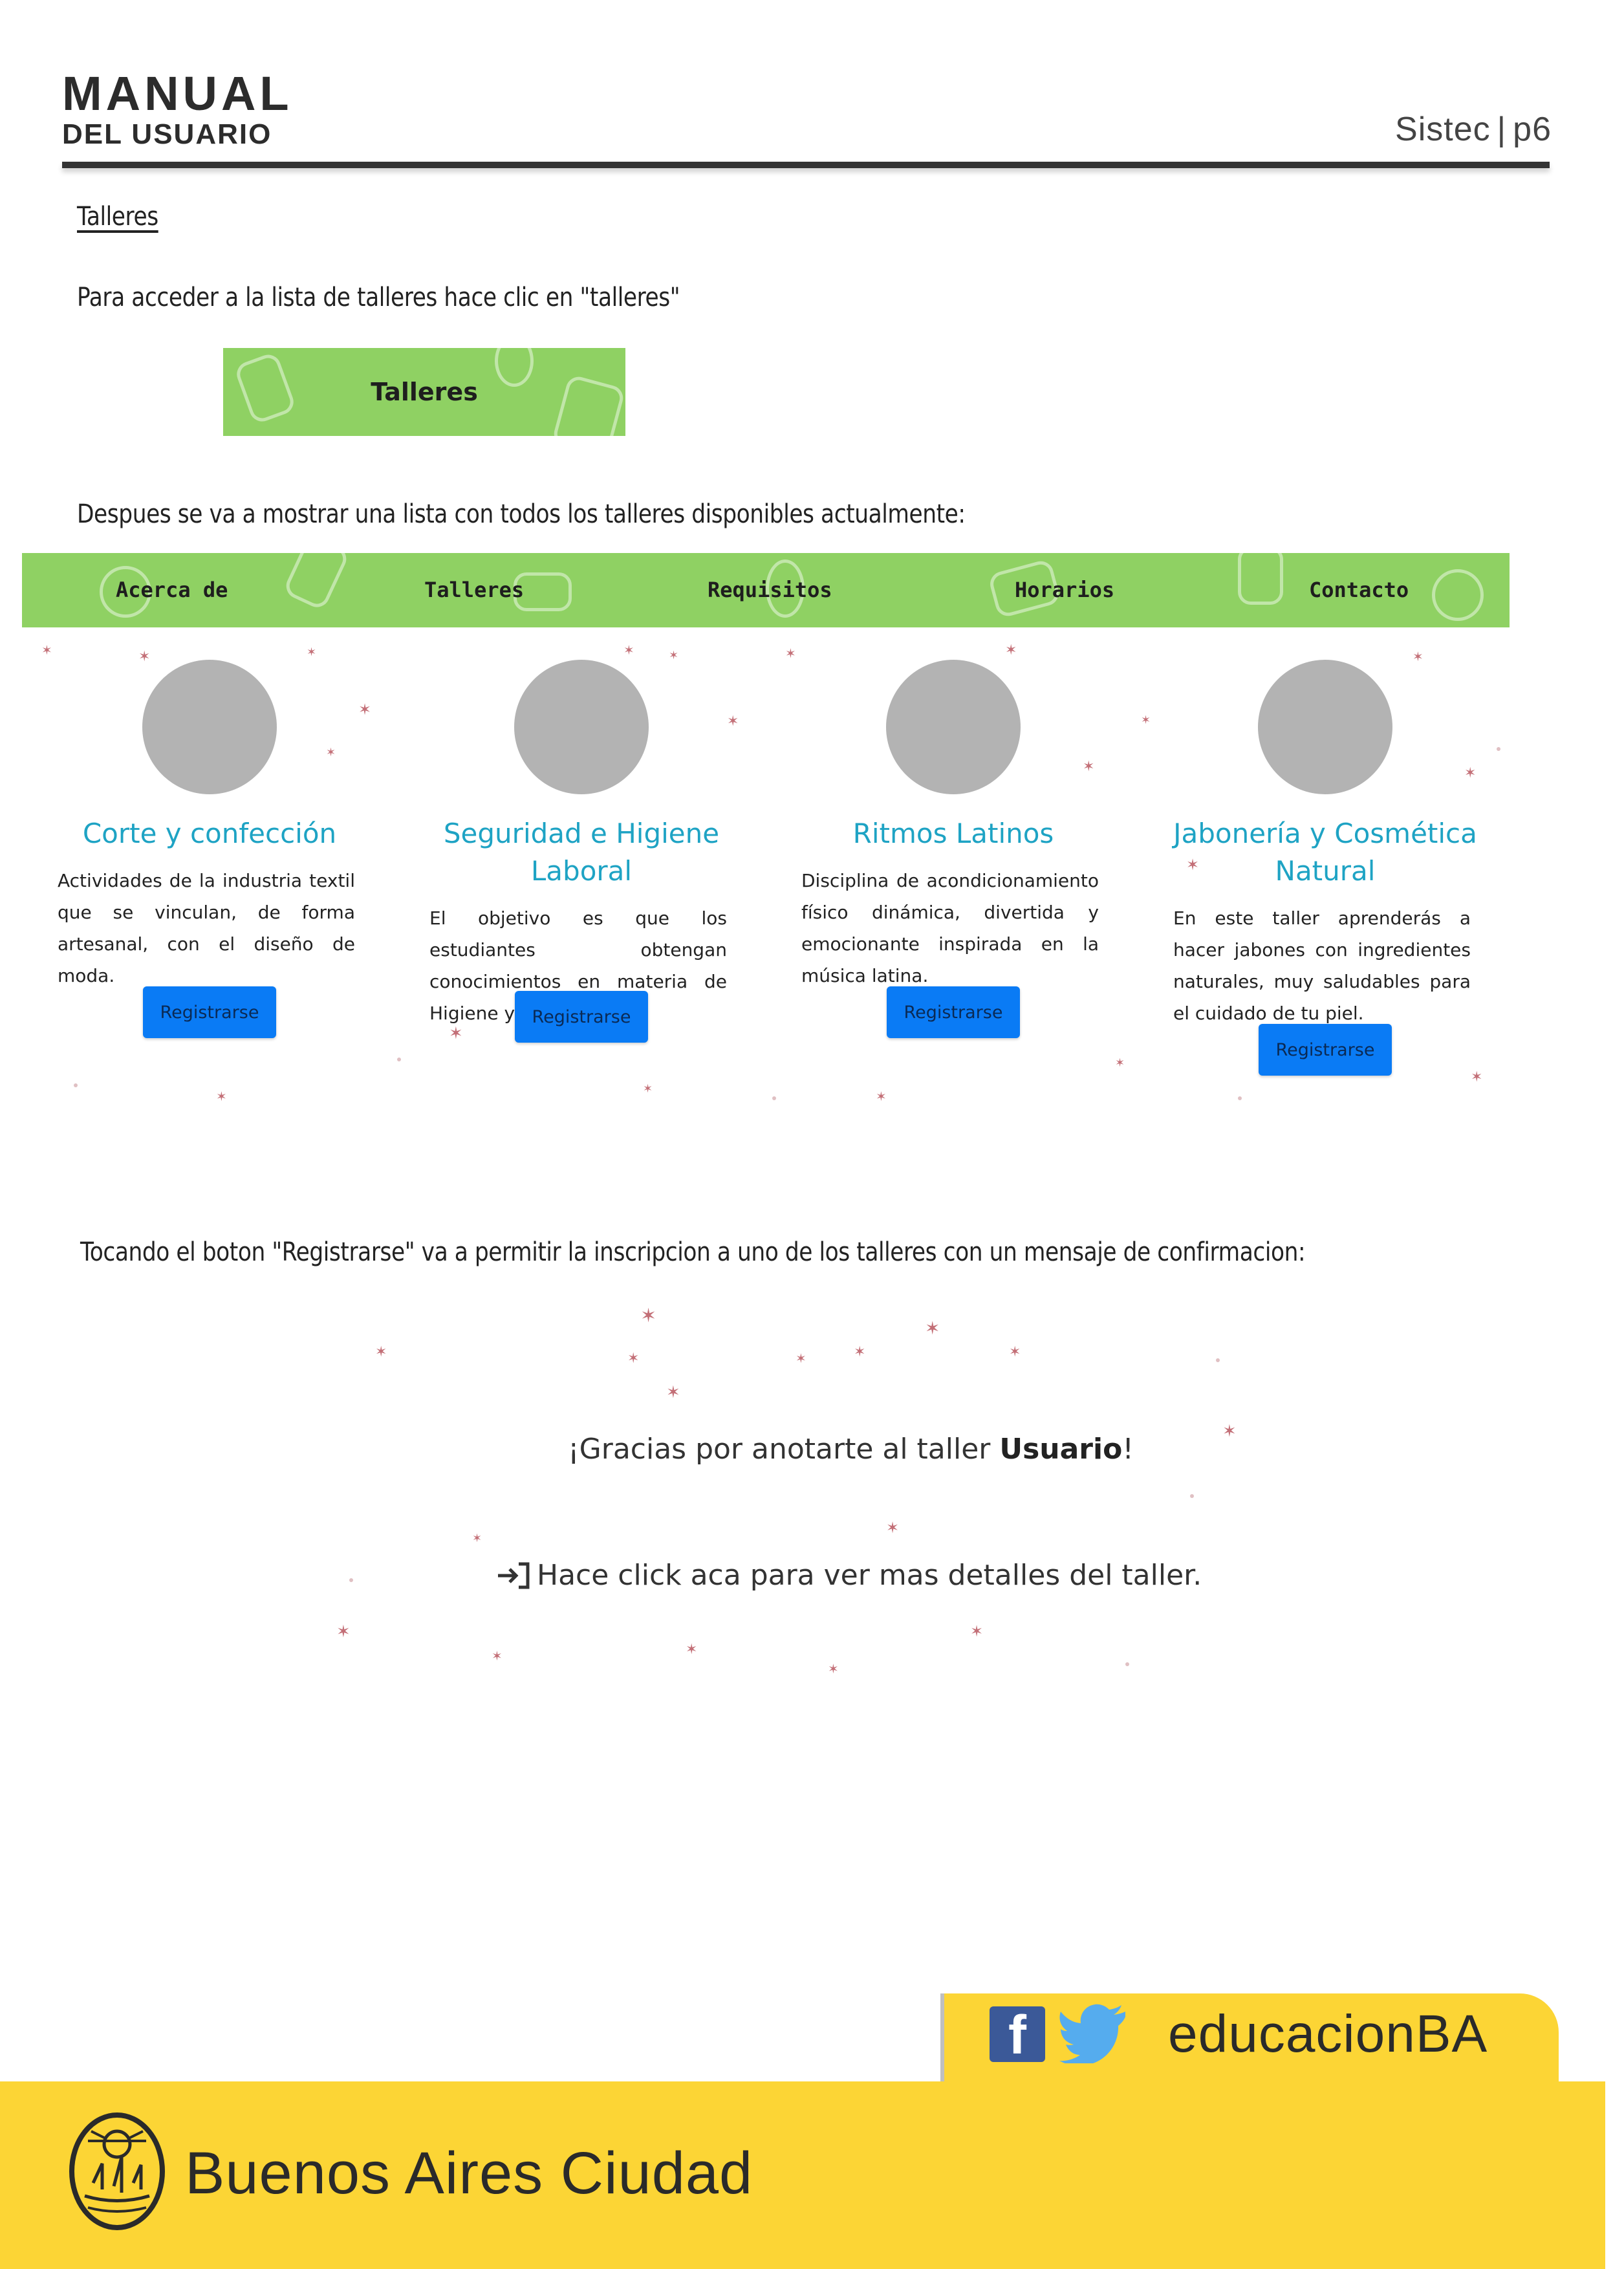  Describe the element at coordinates (1328, 2033) in the screenshot. I see `social-handle: educacionBA` at that location.